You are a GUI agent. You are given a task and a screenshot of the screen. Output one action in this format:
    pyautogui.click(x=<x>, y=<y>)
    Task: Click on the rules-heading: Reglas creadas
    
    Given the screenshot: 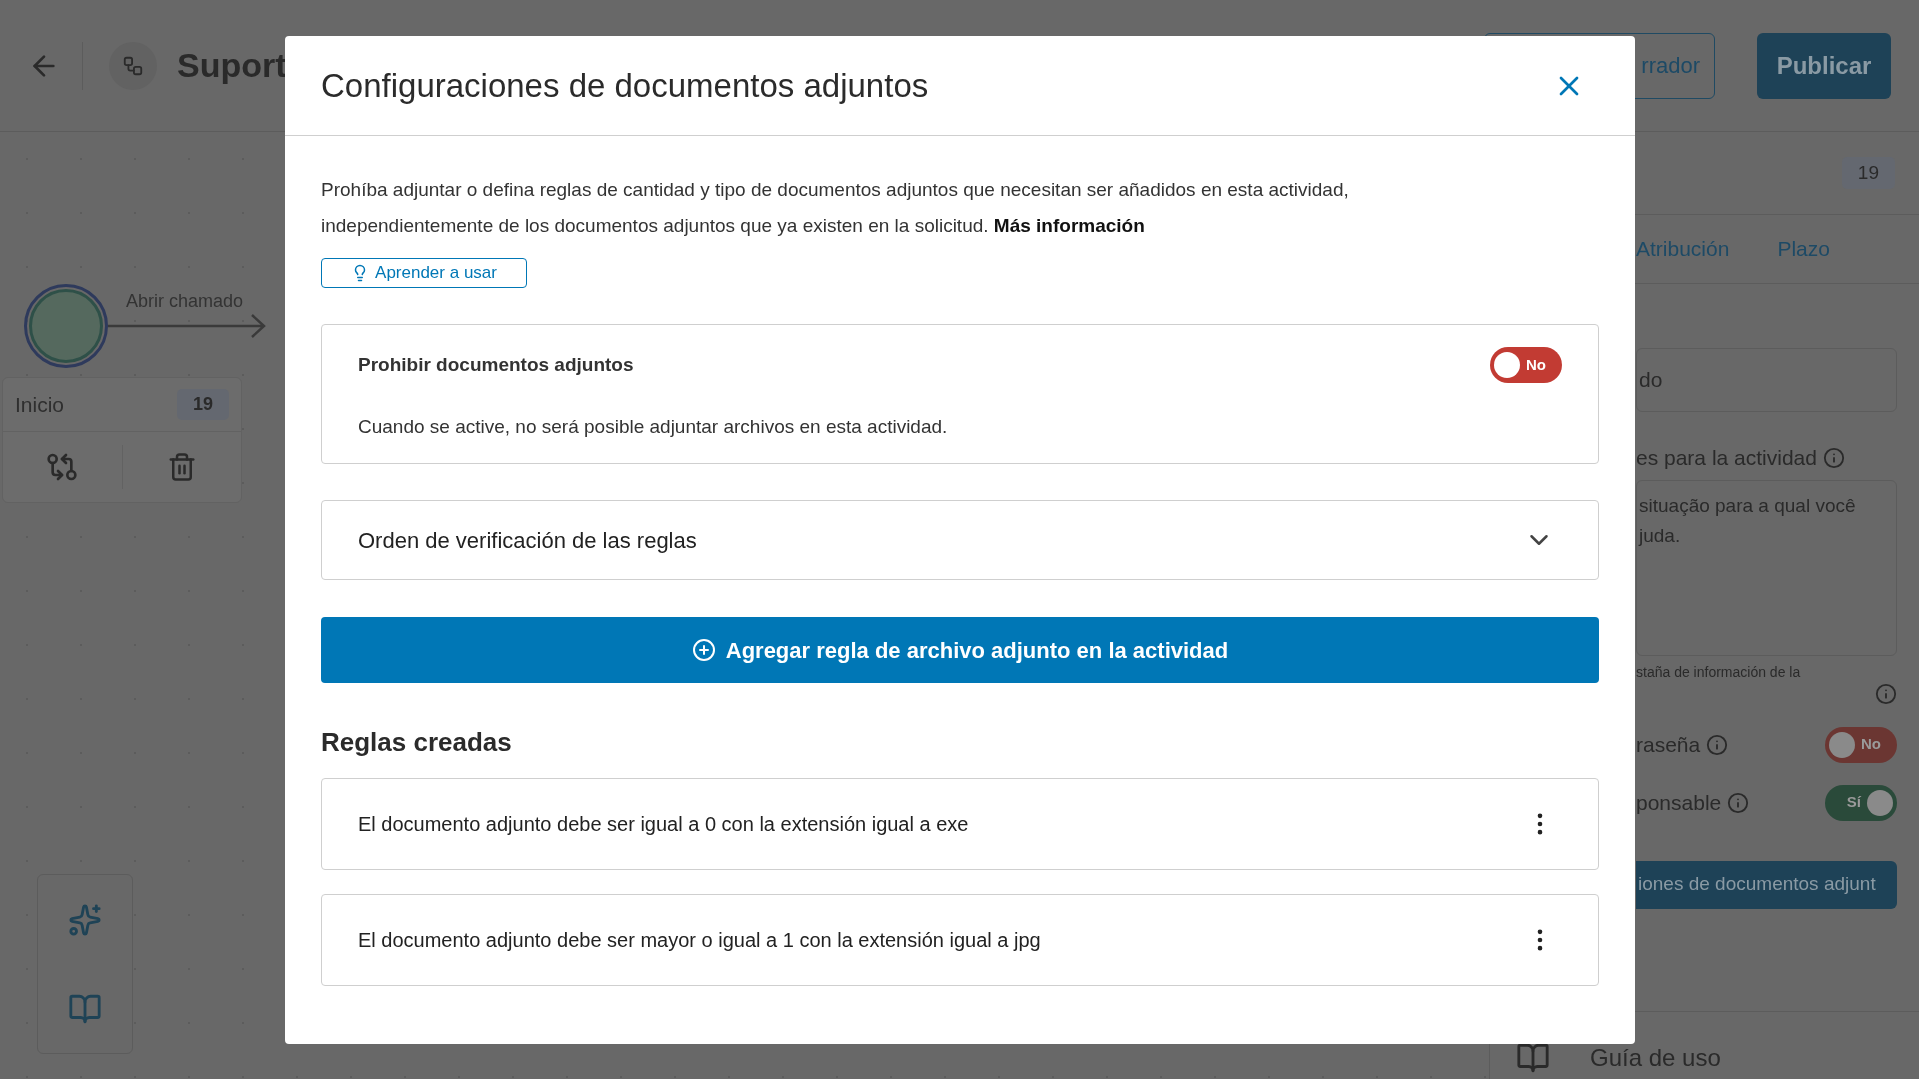 What is the action you would take?
    pyautogui.click(x=417, y=742)
    